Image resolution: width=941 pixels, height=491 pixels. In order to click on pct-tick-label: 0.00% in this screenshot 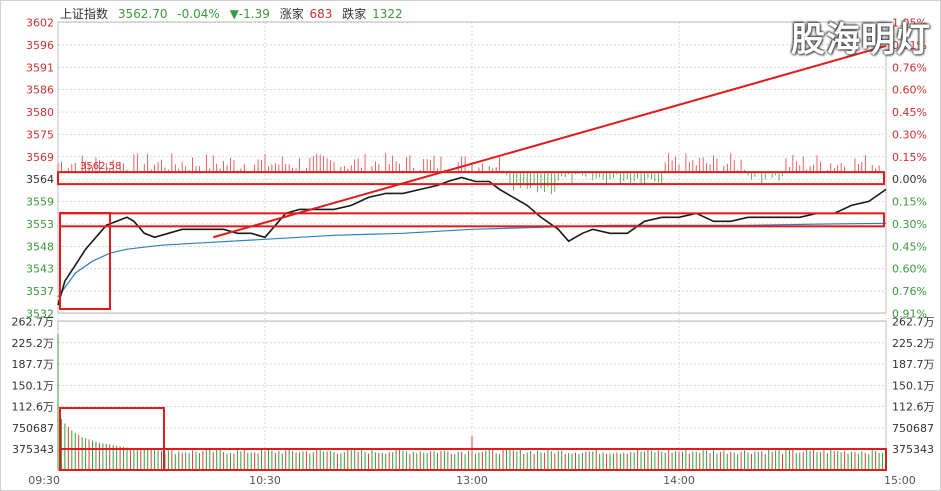, I will do `click(909, 179)`.